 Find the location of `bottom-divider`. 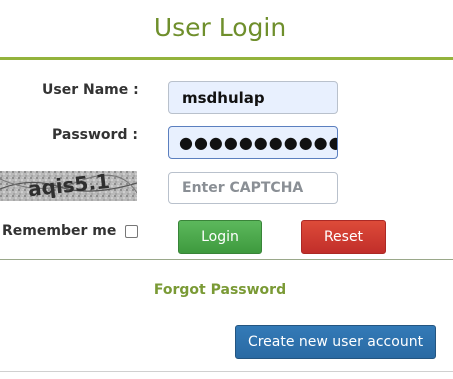

bottom-divider is located at coordinates (226, 371).